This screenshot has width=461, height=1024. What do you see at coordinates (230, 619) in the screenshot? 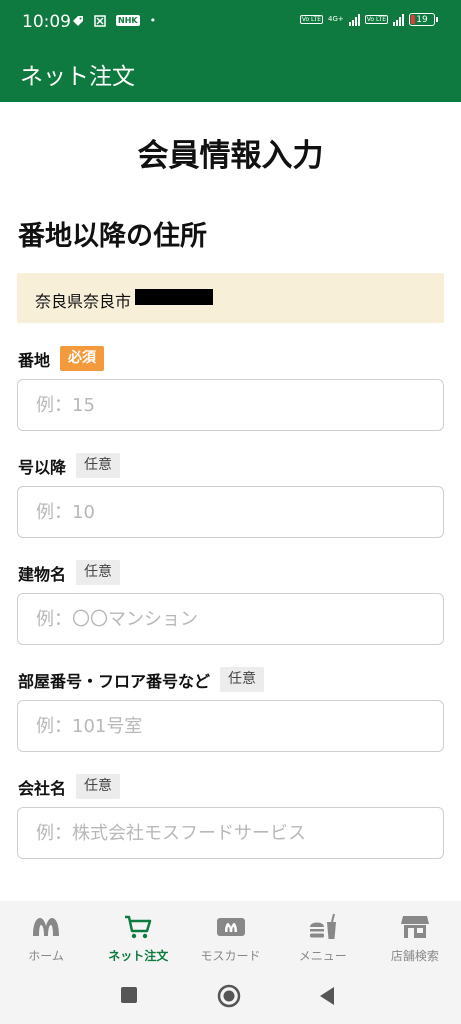
I see `building-input` at bounding box center [230, 619].